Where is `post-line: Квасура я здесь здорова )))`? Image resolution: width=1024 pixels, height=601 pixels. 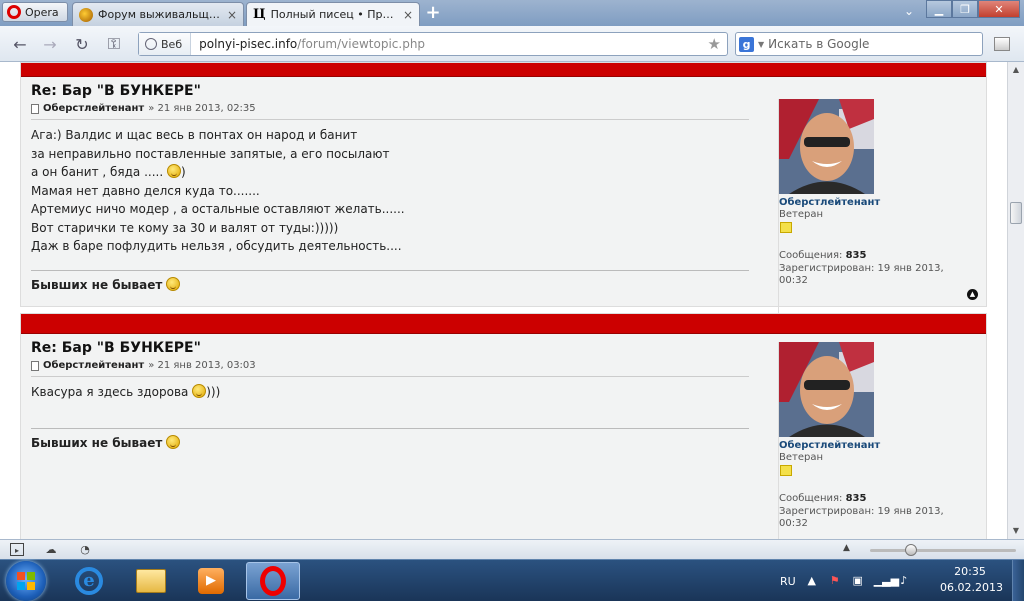 post-line: Квасура я здесь здорова ))) is located at coordinates (390, 392).